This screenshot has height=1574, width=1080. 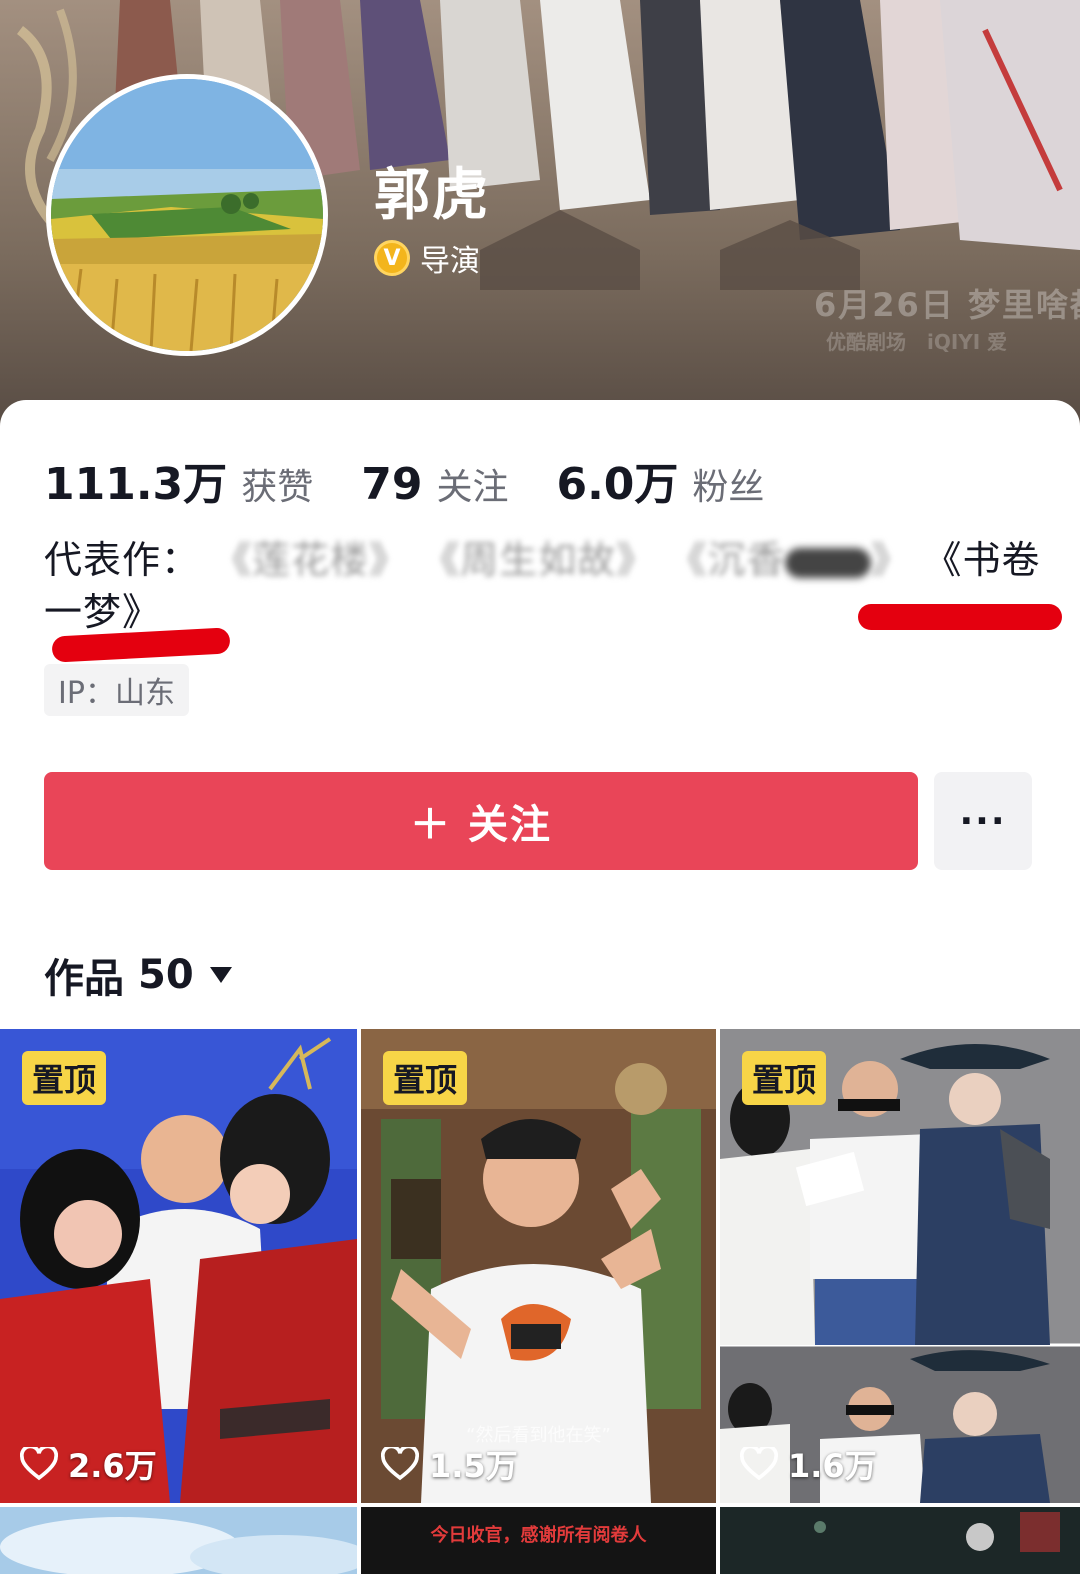 What do you see at coordinates (960, 617) in the screenshot?
I see `annotation-underline` at bounding box center [960, 617].